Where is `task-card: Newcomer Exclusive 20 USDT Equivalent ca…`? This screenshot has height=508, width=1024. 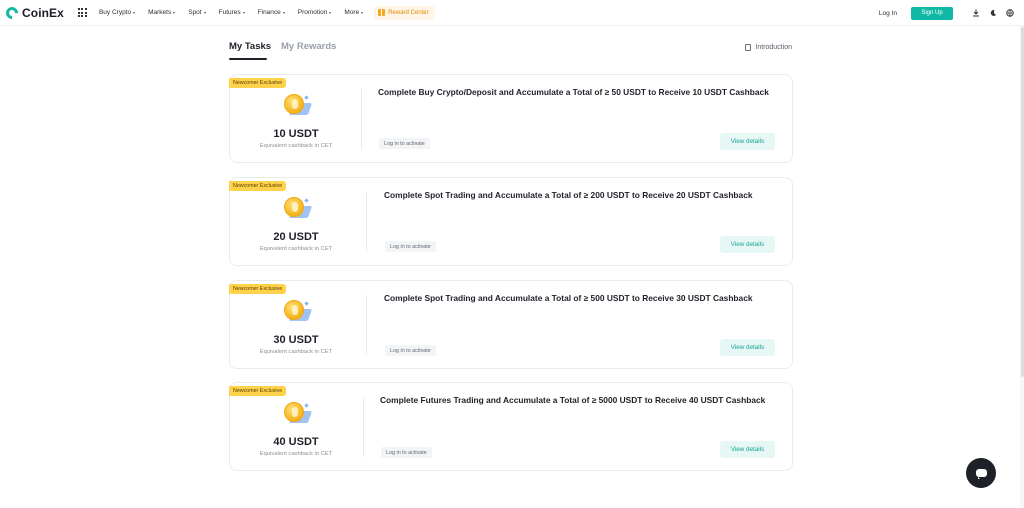
task-card: Newcomer Exclusive 20 USDT Equivalent ca… is located at coordinates (511, 221).